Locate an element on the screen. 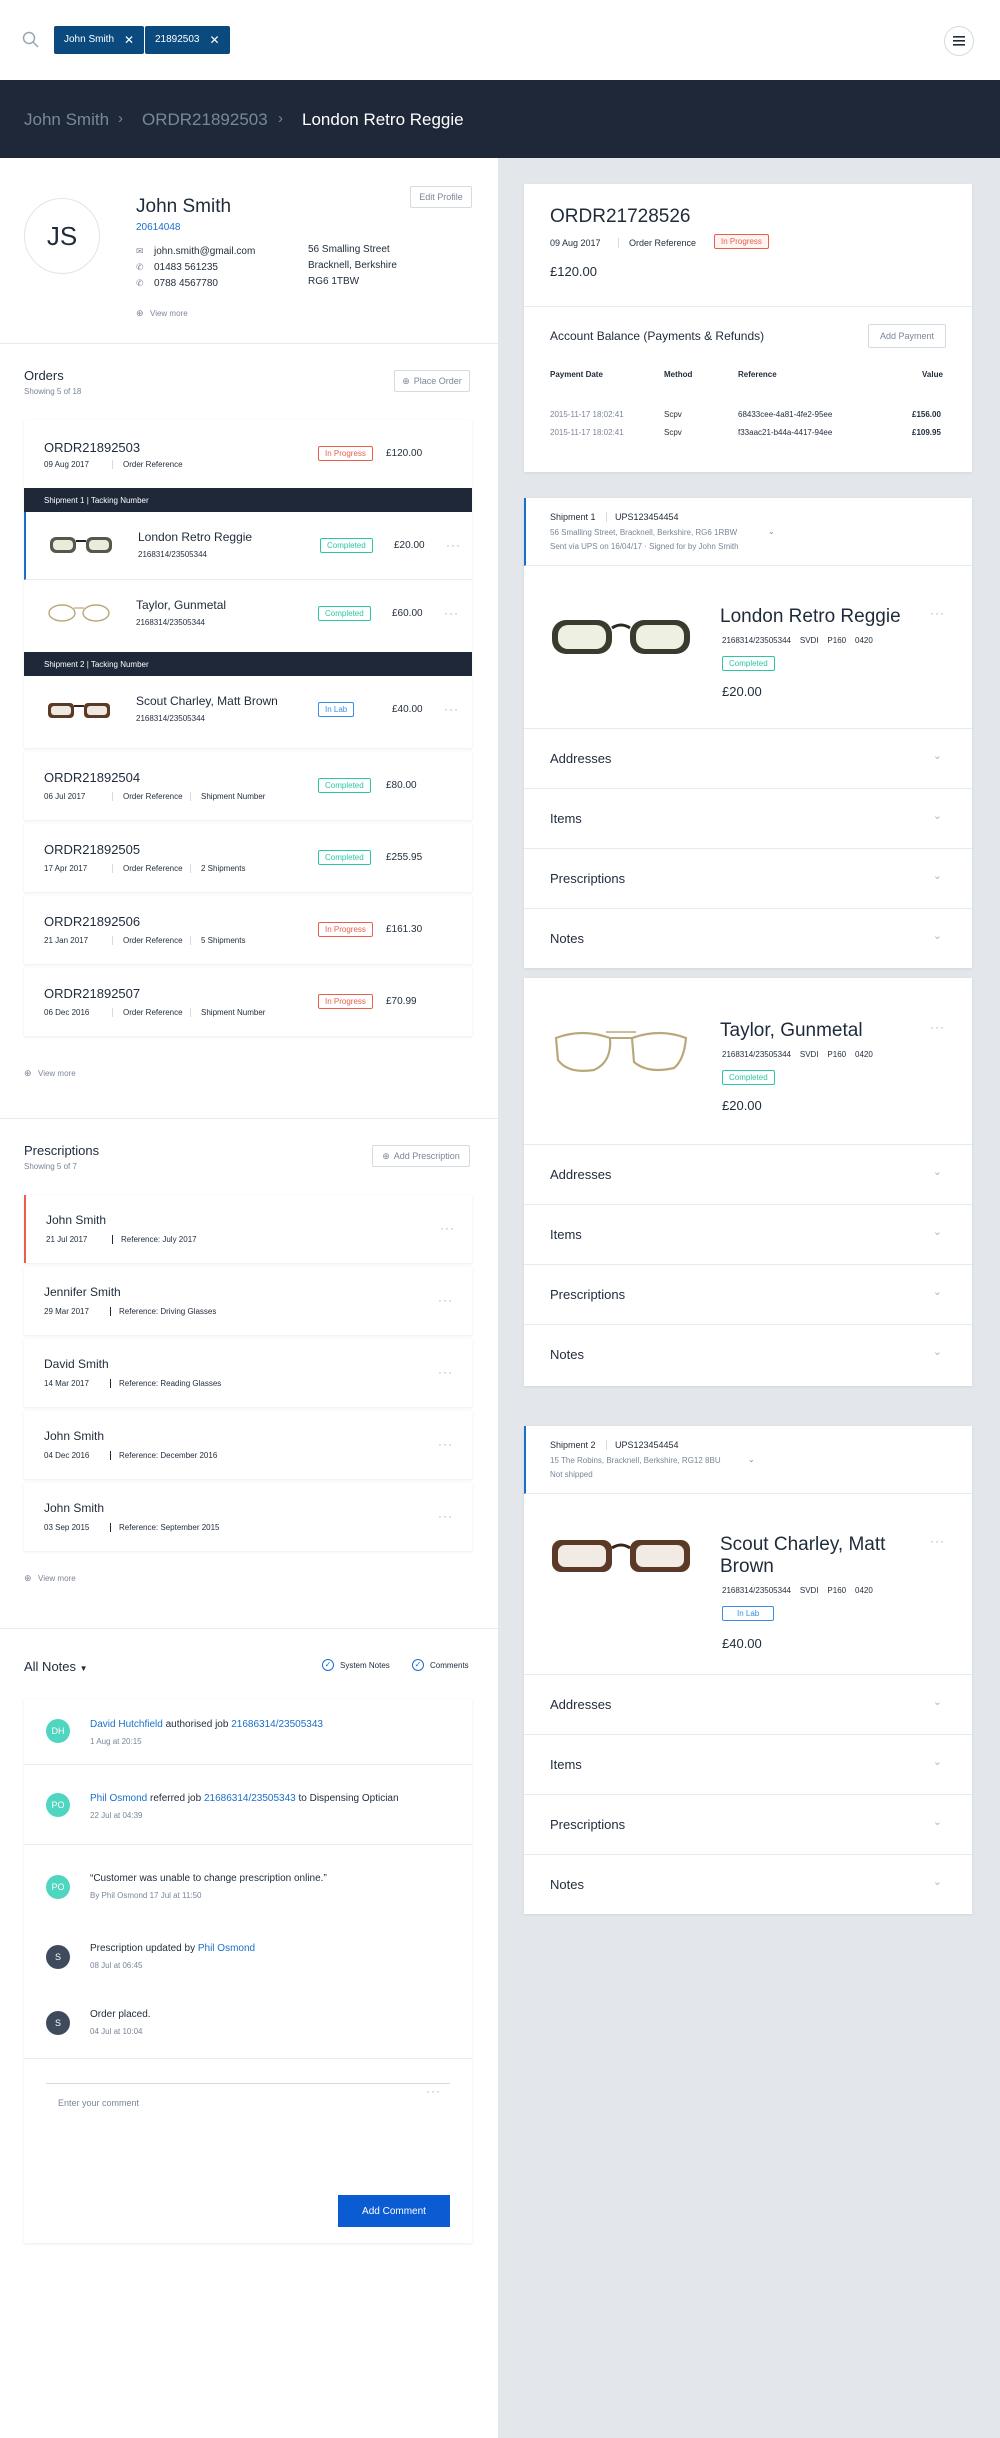 The image size is (1000, 2438). order-date: 09 Aug 2017 is located at coordinates (575, 243).